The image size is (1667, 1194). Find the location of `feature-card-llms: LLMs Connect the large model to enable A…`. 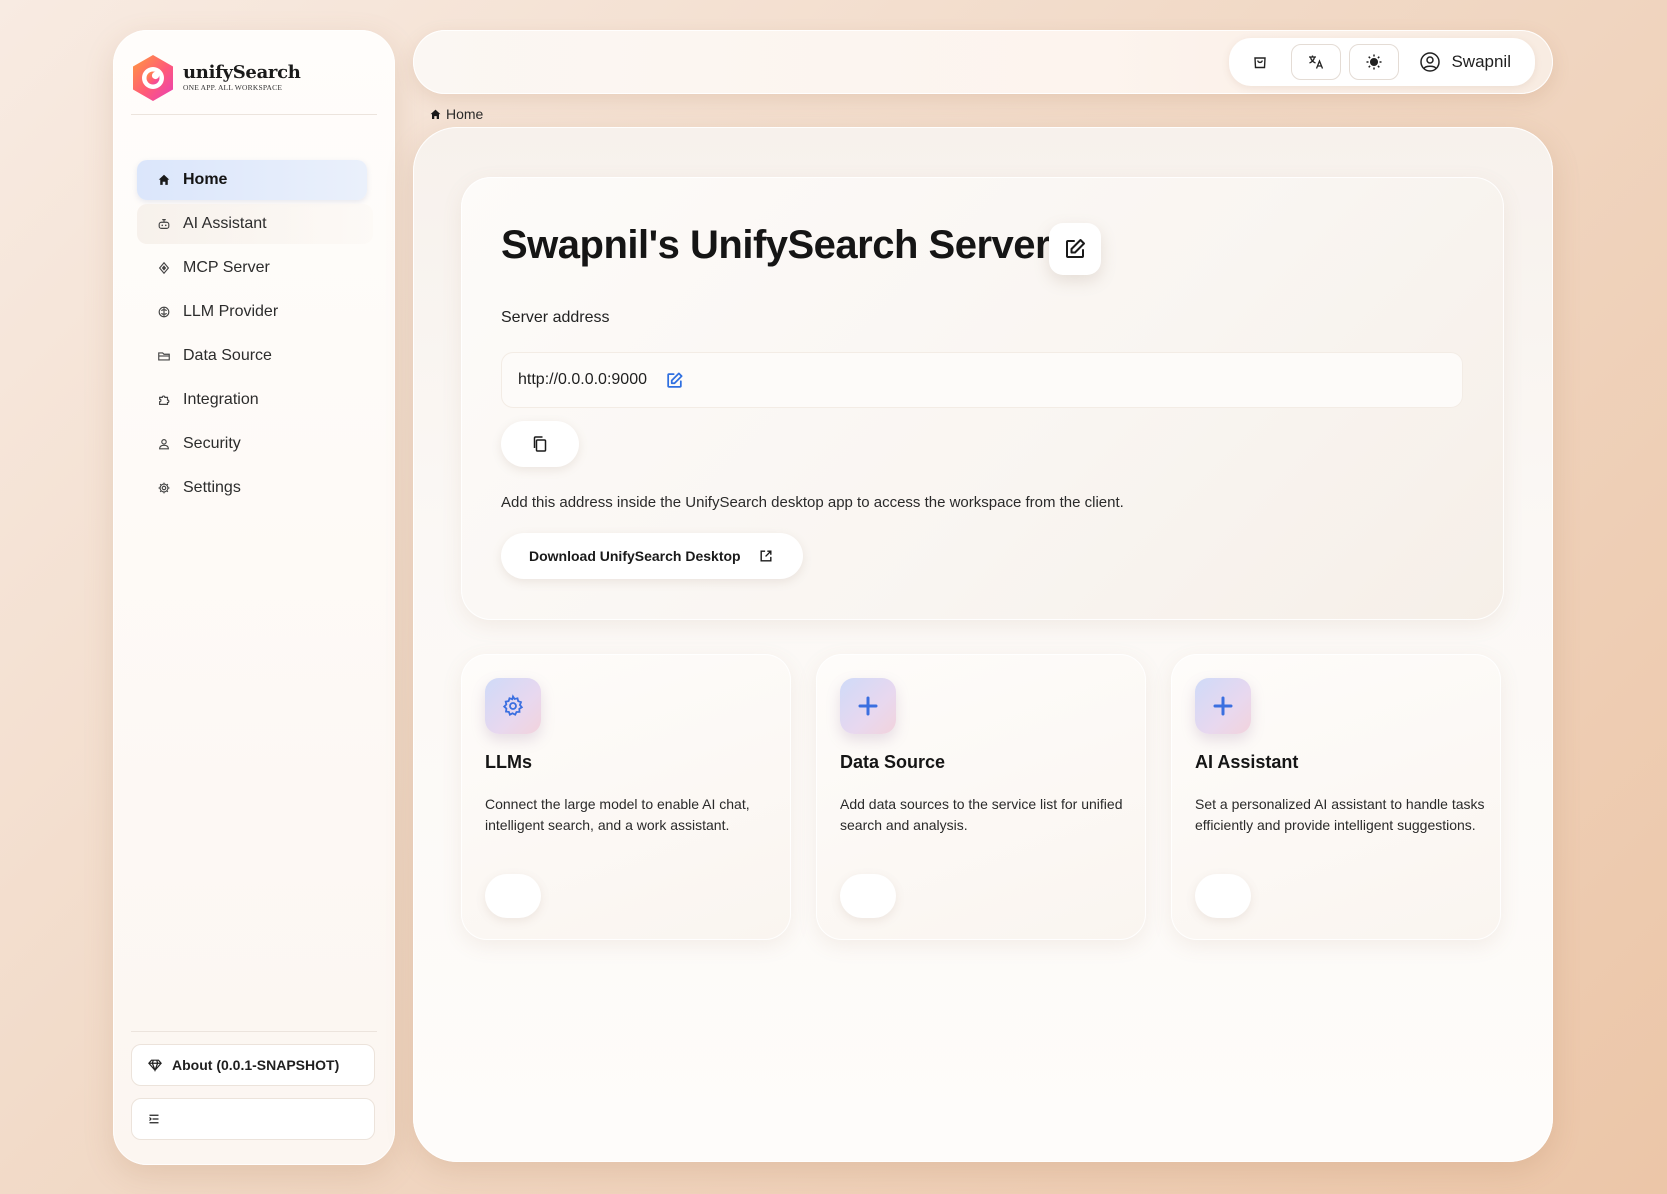

feature-card-llms: LLMs Connect the large model to enable A… is located at coordinates (626, 797).